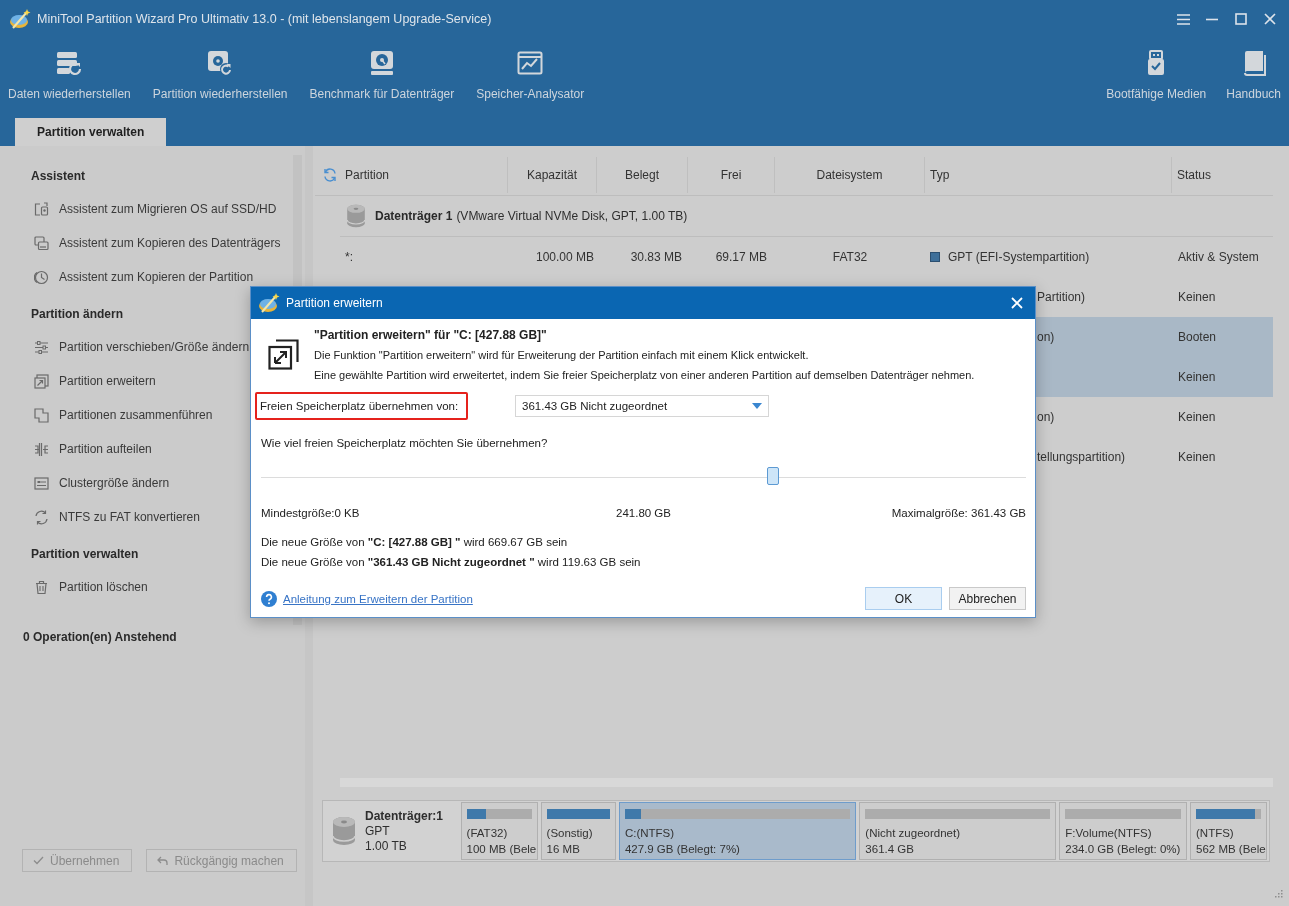 The image size is (1289, 906). What do you see at coordinates (741, 257) in the screenshot?
I see `table-cell-text: 69.17 MB` at bounding box center [741, 257].